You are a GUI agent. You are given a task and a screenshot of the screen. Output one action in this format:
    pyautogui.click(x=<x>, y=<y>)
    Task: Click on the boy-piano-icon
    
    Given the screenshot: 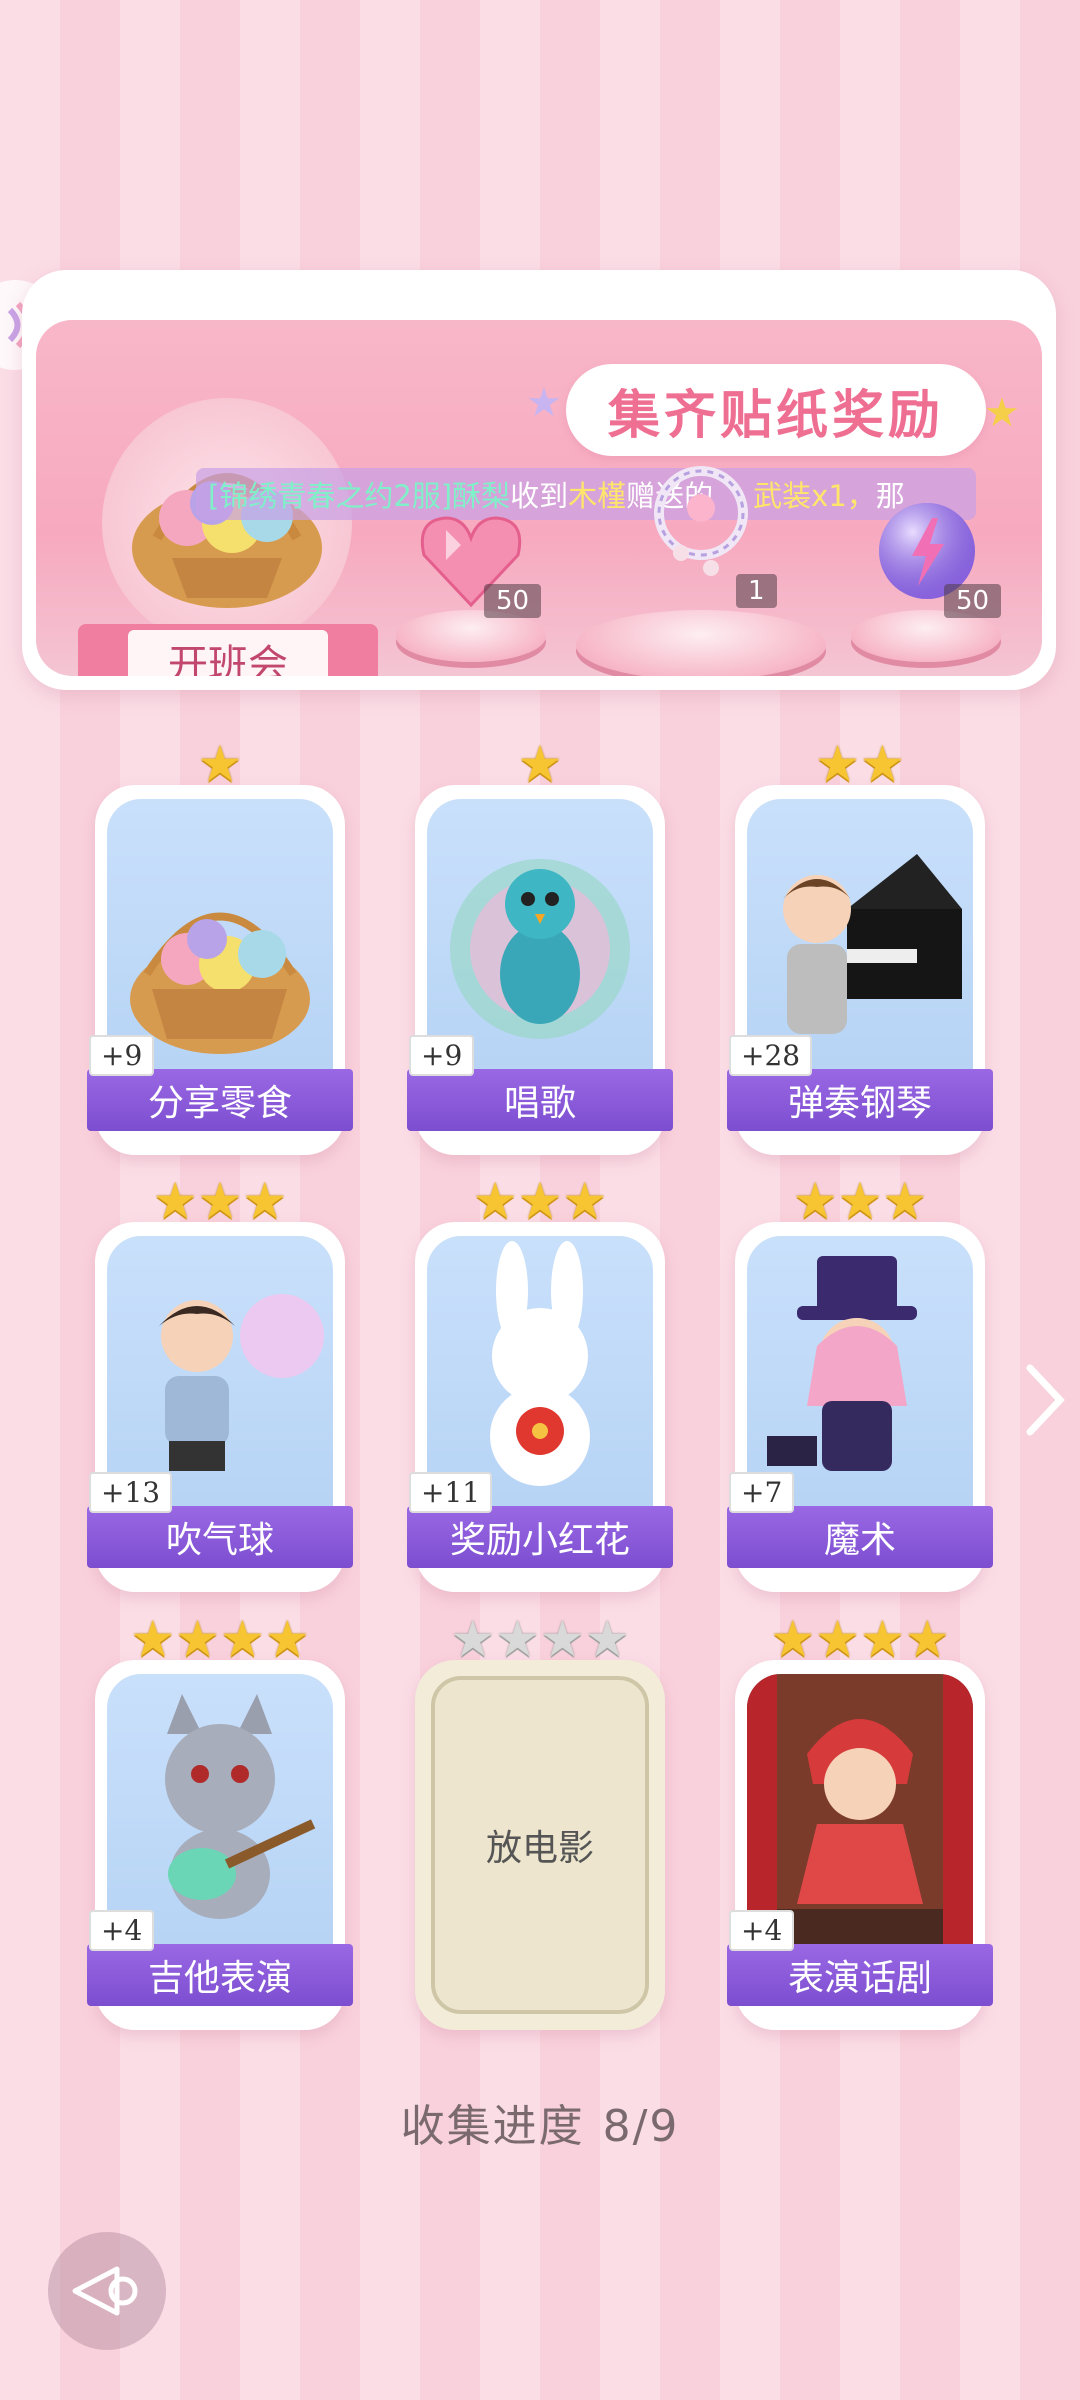 What is the action you would take?
    pyautogui.click(x=860, y=934)
    